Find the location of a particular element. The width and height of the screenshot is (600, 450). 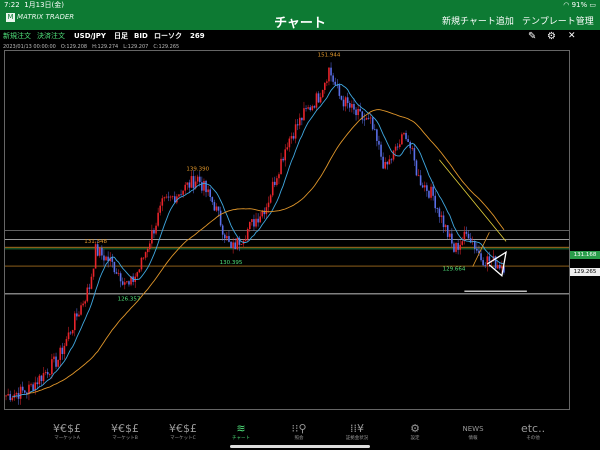

etc-icon: etc.. is located at coordinates (533, 428).